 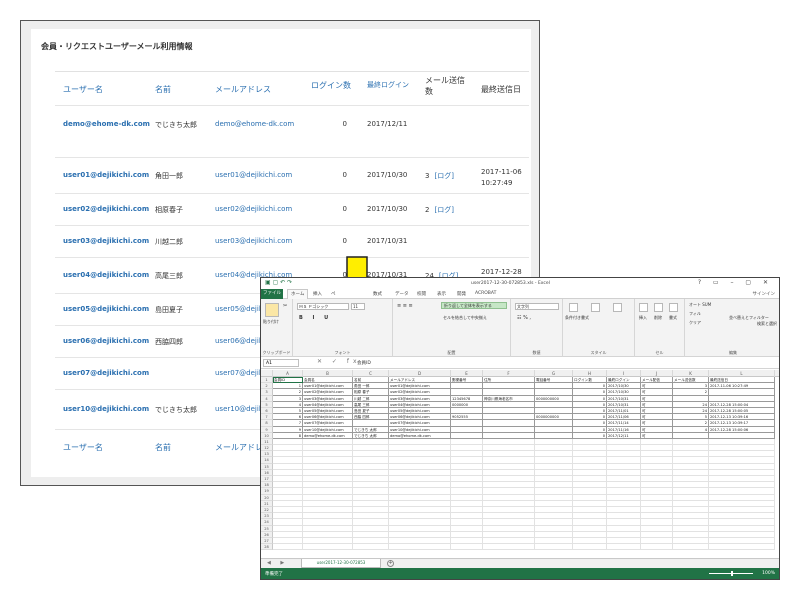 What do you see at coordinates (658, 307) in the screenshot?
I see `delete-cells-icon` at bounding box center [658, 307].